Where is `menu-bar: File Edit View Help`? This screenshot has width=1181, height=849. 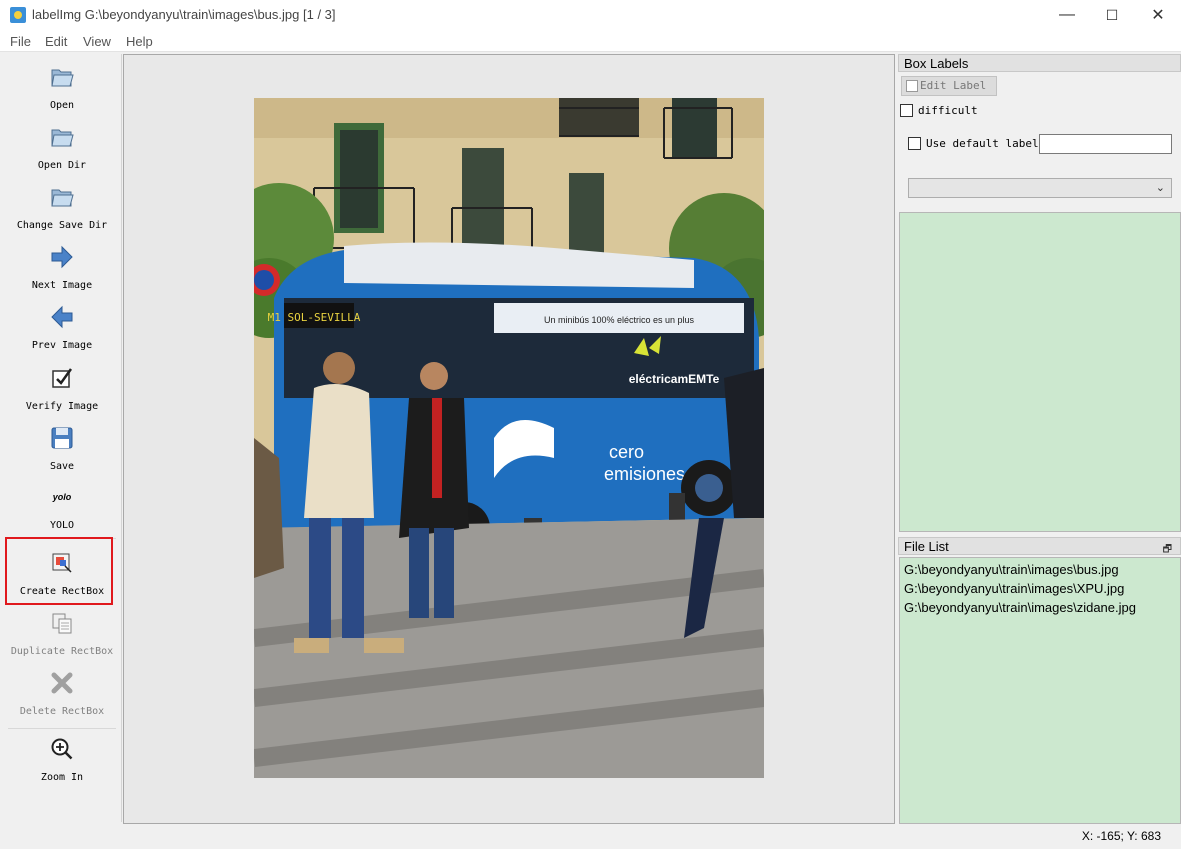 menu-bar: File Edit View Help is located at coordinates (590, 41).